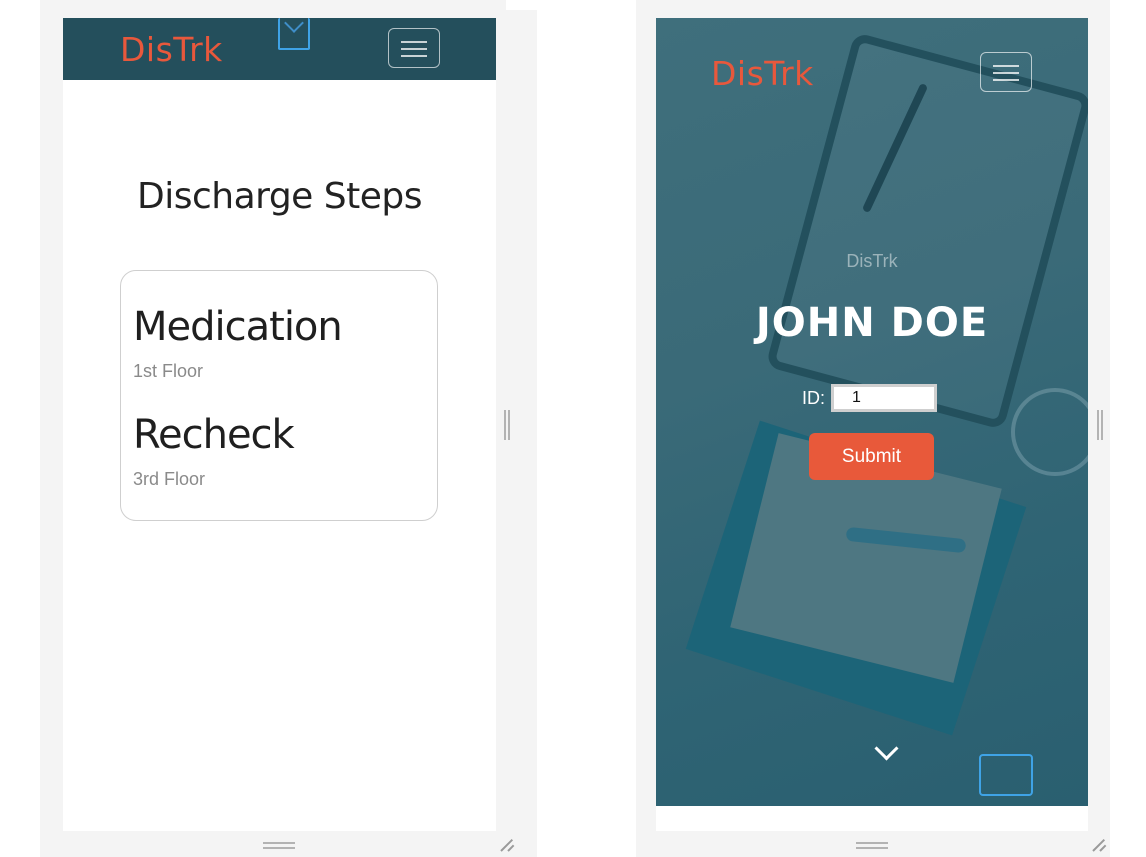 Image resolution: width=1146 pixels, height=857 pixels. I want to click on id-form-row: ID:, so click(870, 398).